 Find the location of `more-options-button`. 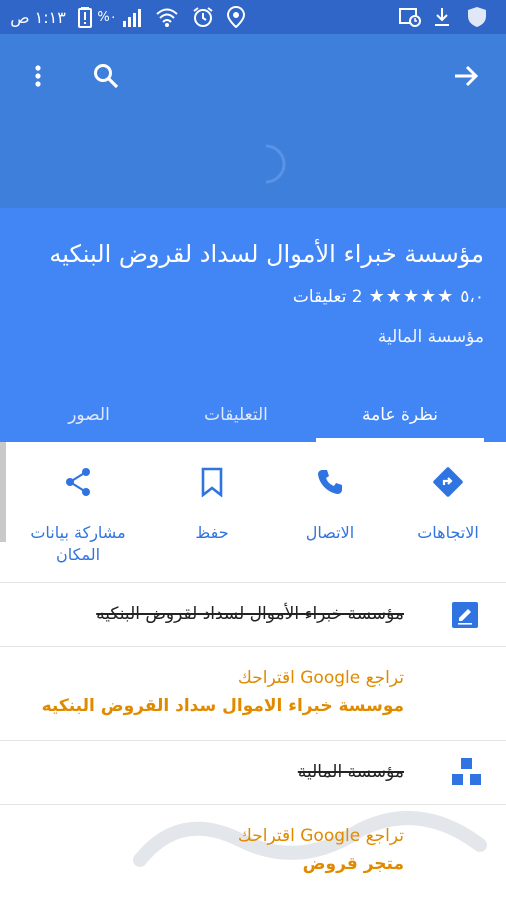

more-options-button is located at coordinates (38, 76).